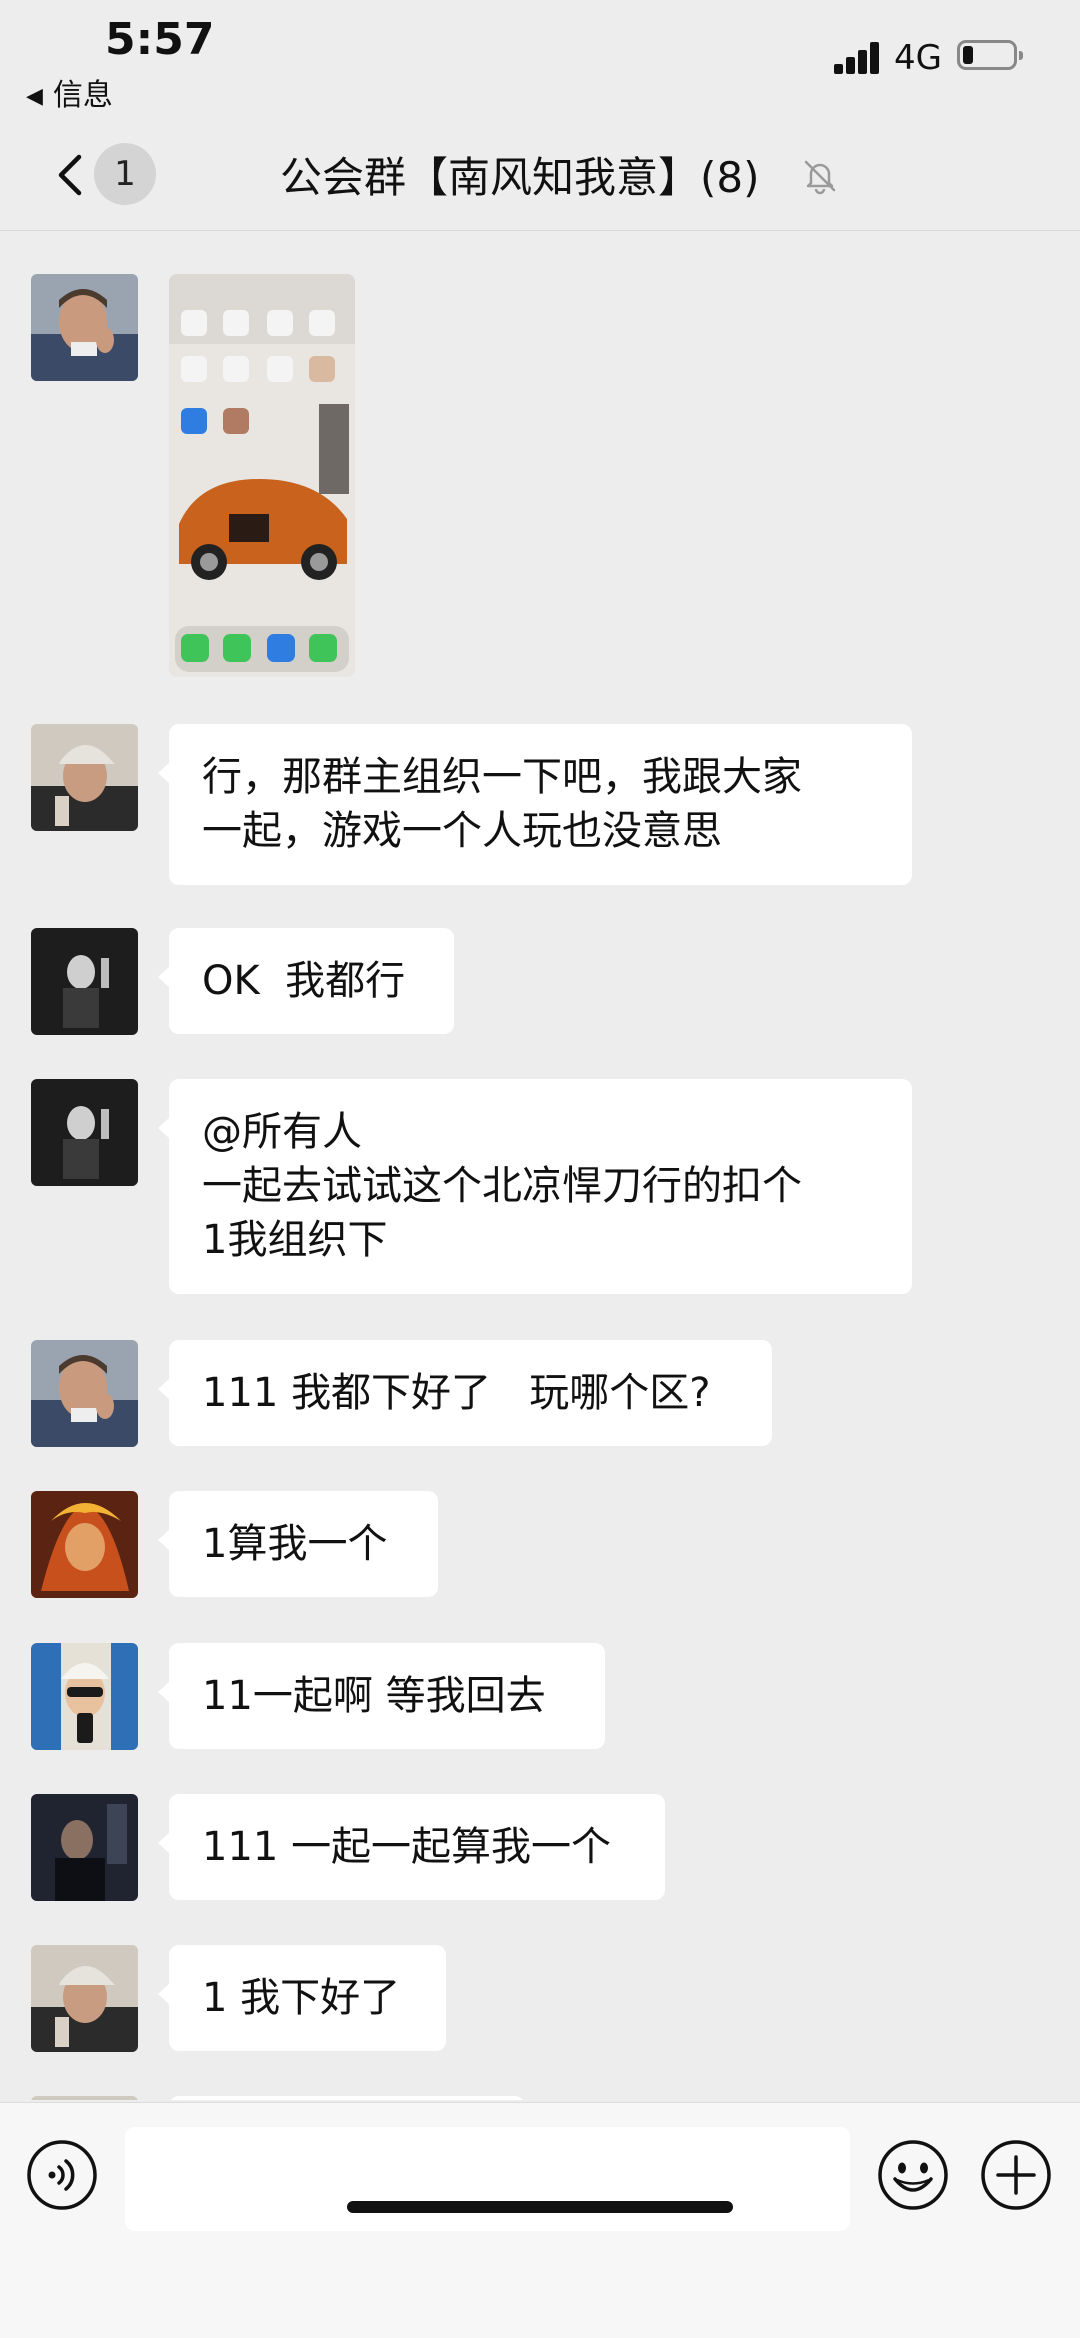 Image resolution: width=1080 pixels, height=2338 pixels. What do you see at coordinates (347, 2098) in the screenshot?
I see `message-bubble-partial` at bounding box center [347, 2098].